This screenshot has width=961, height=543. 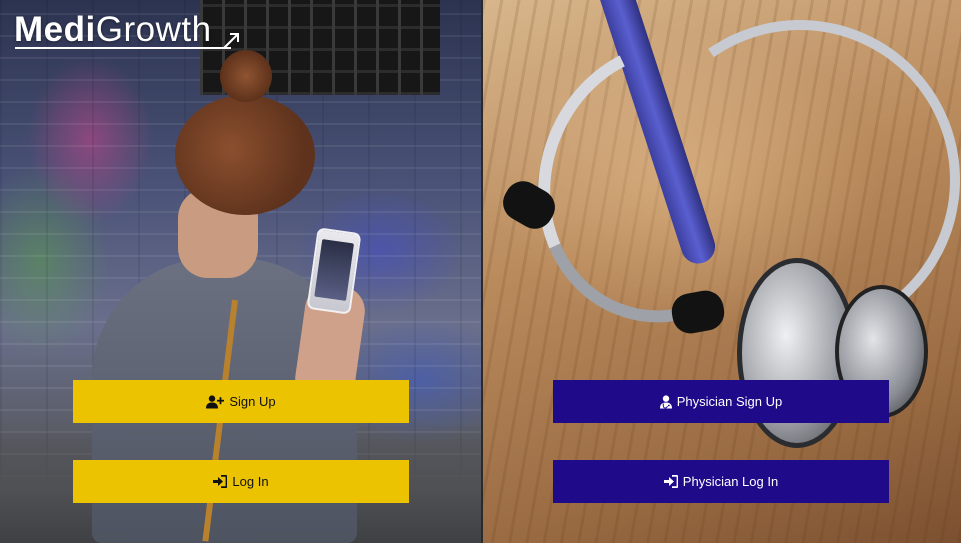 I want to click on user-plus-icon, so click(x=215, y=401).